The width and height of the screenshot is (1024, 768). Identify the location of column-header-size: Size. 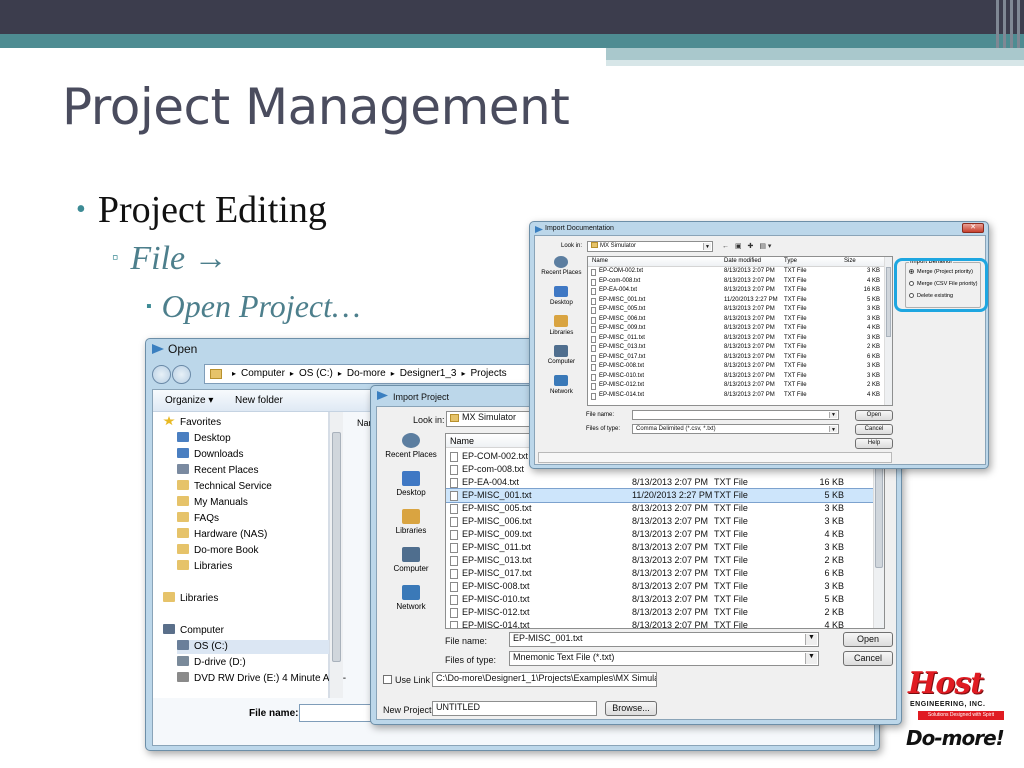
(850, 261).